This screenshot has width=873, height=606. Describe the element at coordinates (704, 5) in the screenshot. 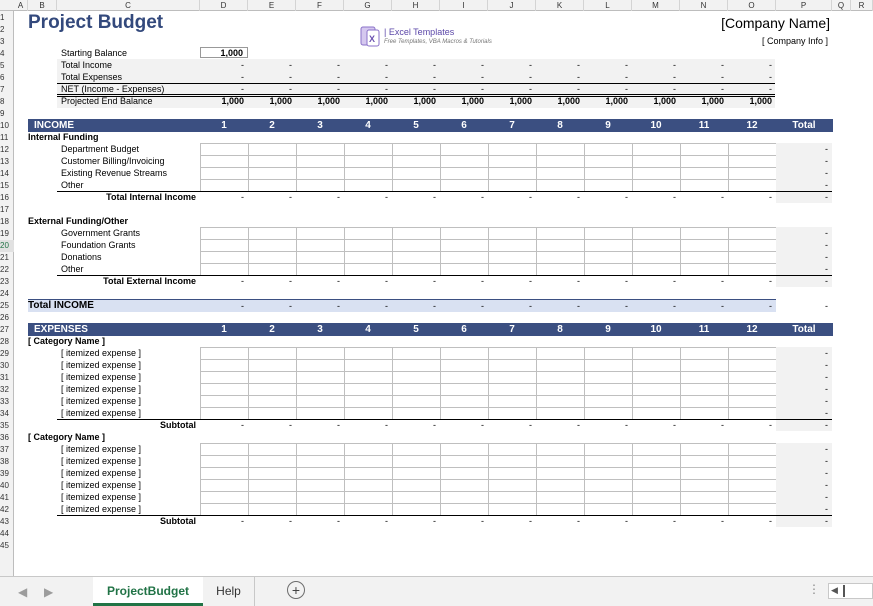

I see `column-header: N` at that location.